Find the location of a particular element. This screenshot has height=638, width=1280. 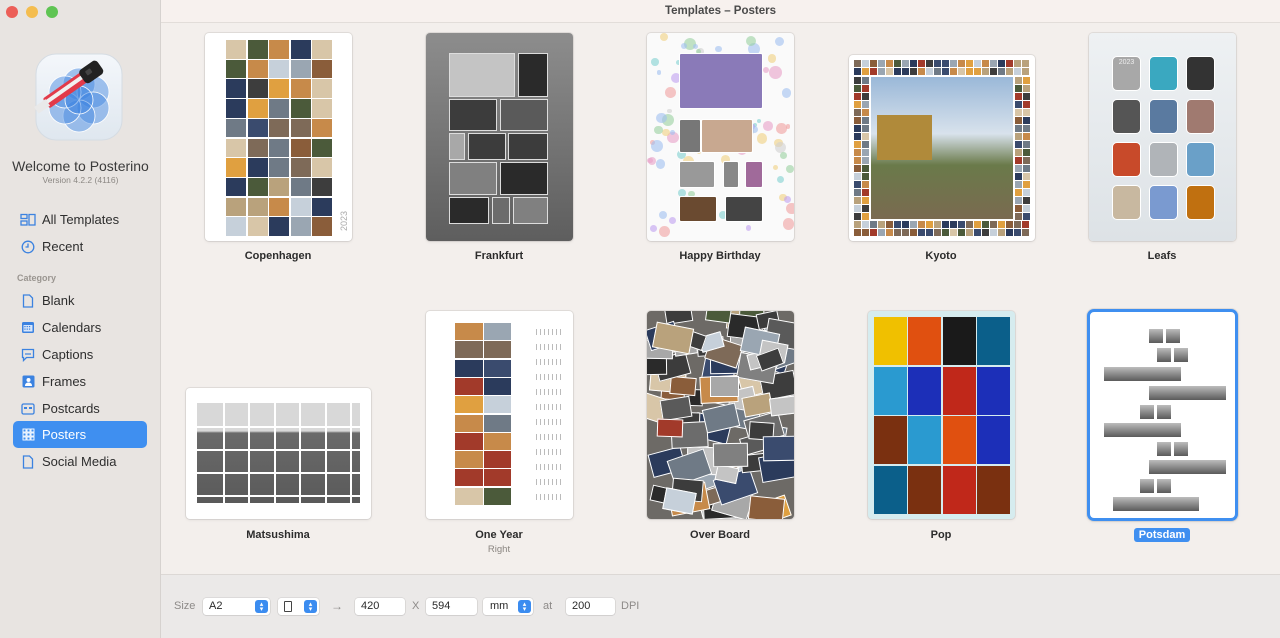

minimize-window-button is located at coordinates (32, 12).